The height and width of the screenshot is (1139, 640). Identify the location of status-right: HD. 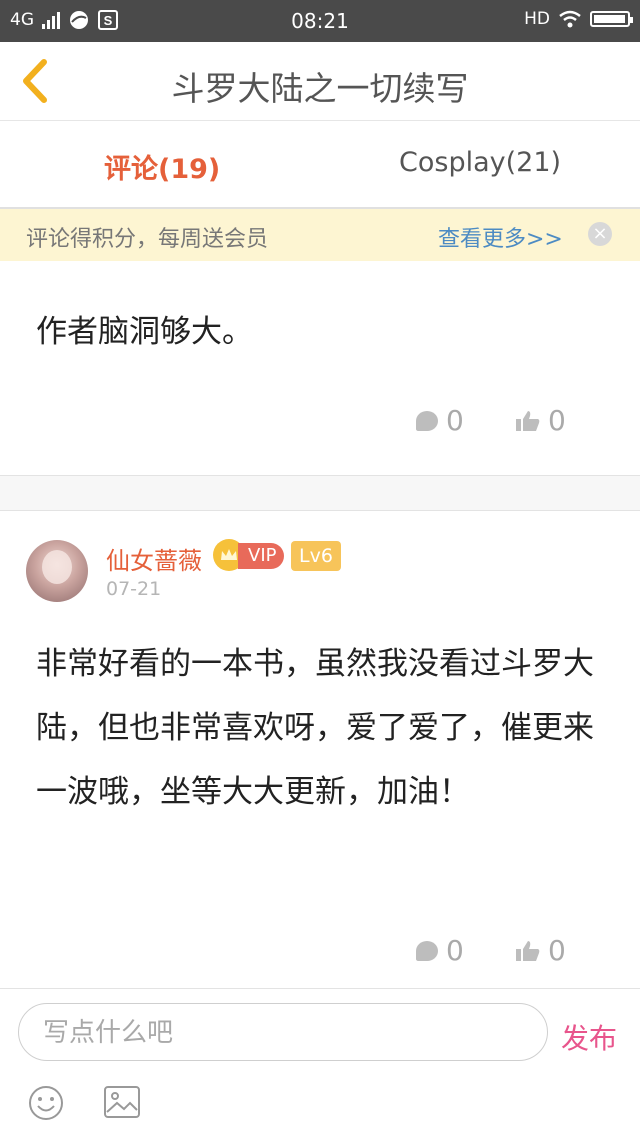
(578, 19).